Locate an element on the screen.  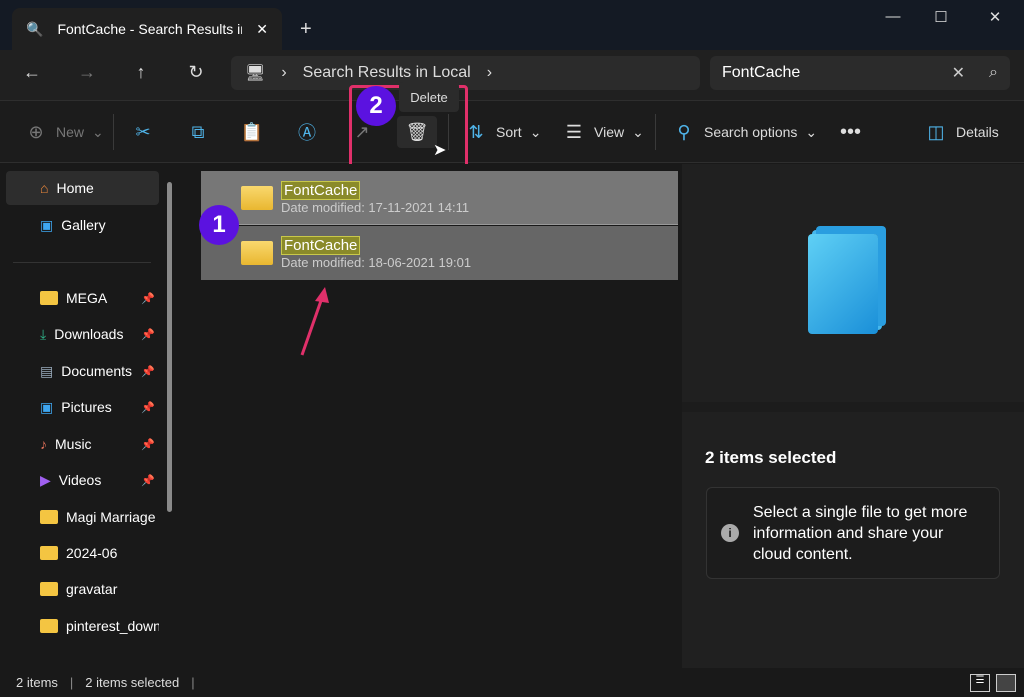
maximize-button: ☐ is located at coordinates (941, 18).